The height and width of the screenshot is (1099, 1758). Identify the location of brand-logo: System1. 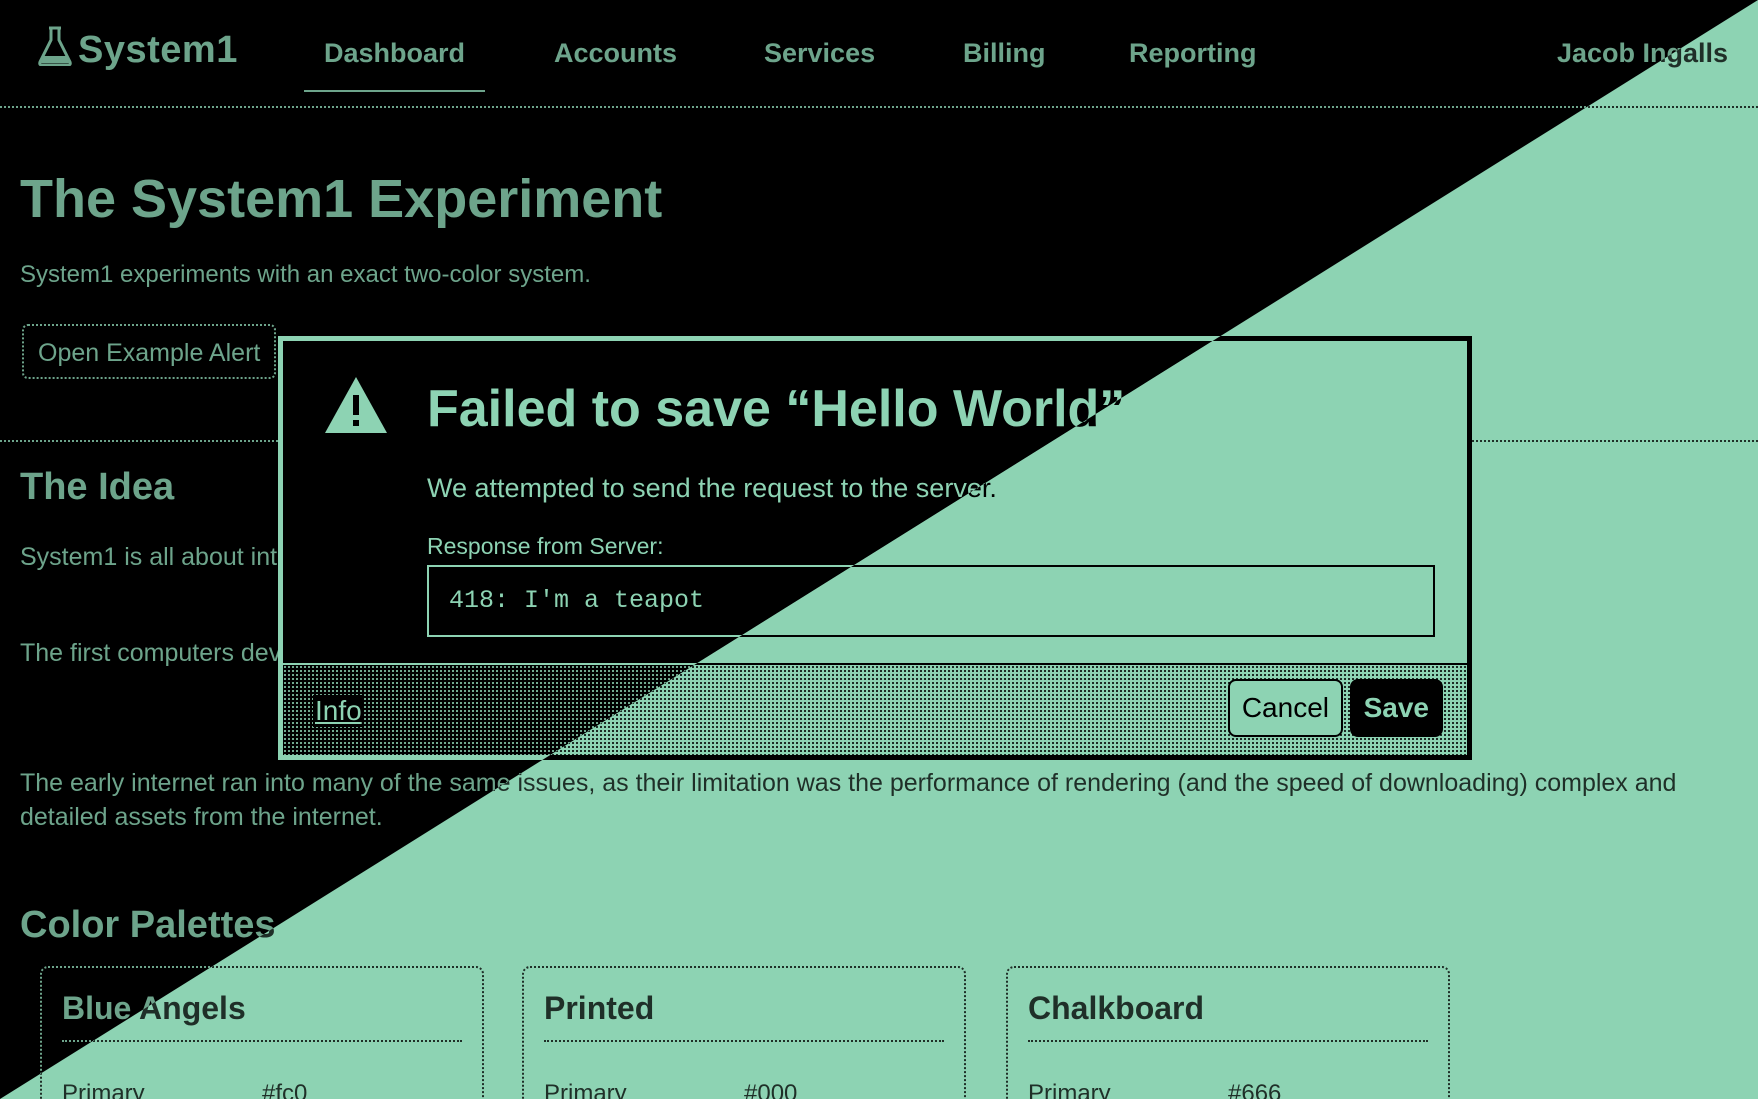
(138, 51).